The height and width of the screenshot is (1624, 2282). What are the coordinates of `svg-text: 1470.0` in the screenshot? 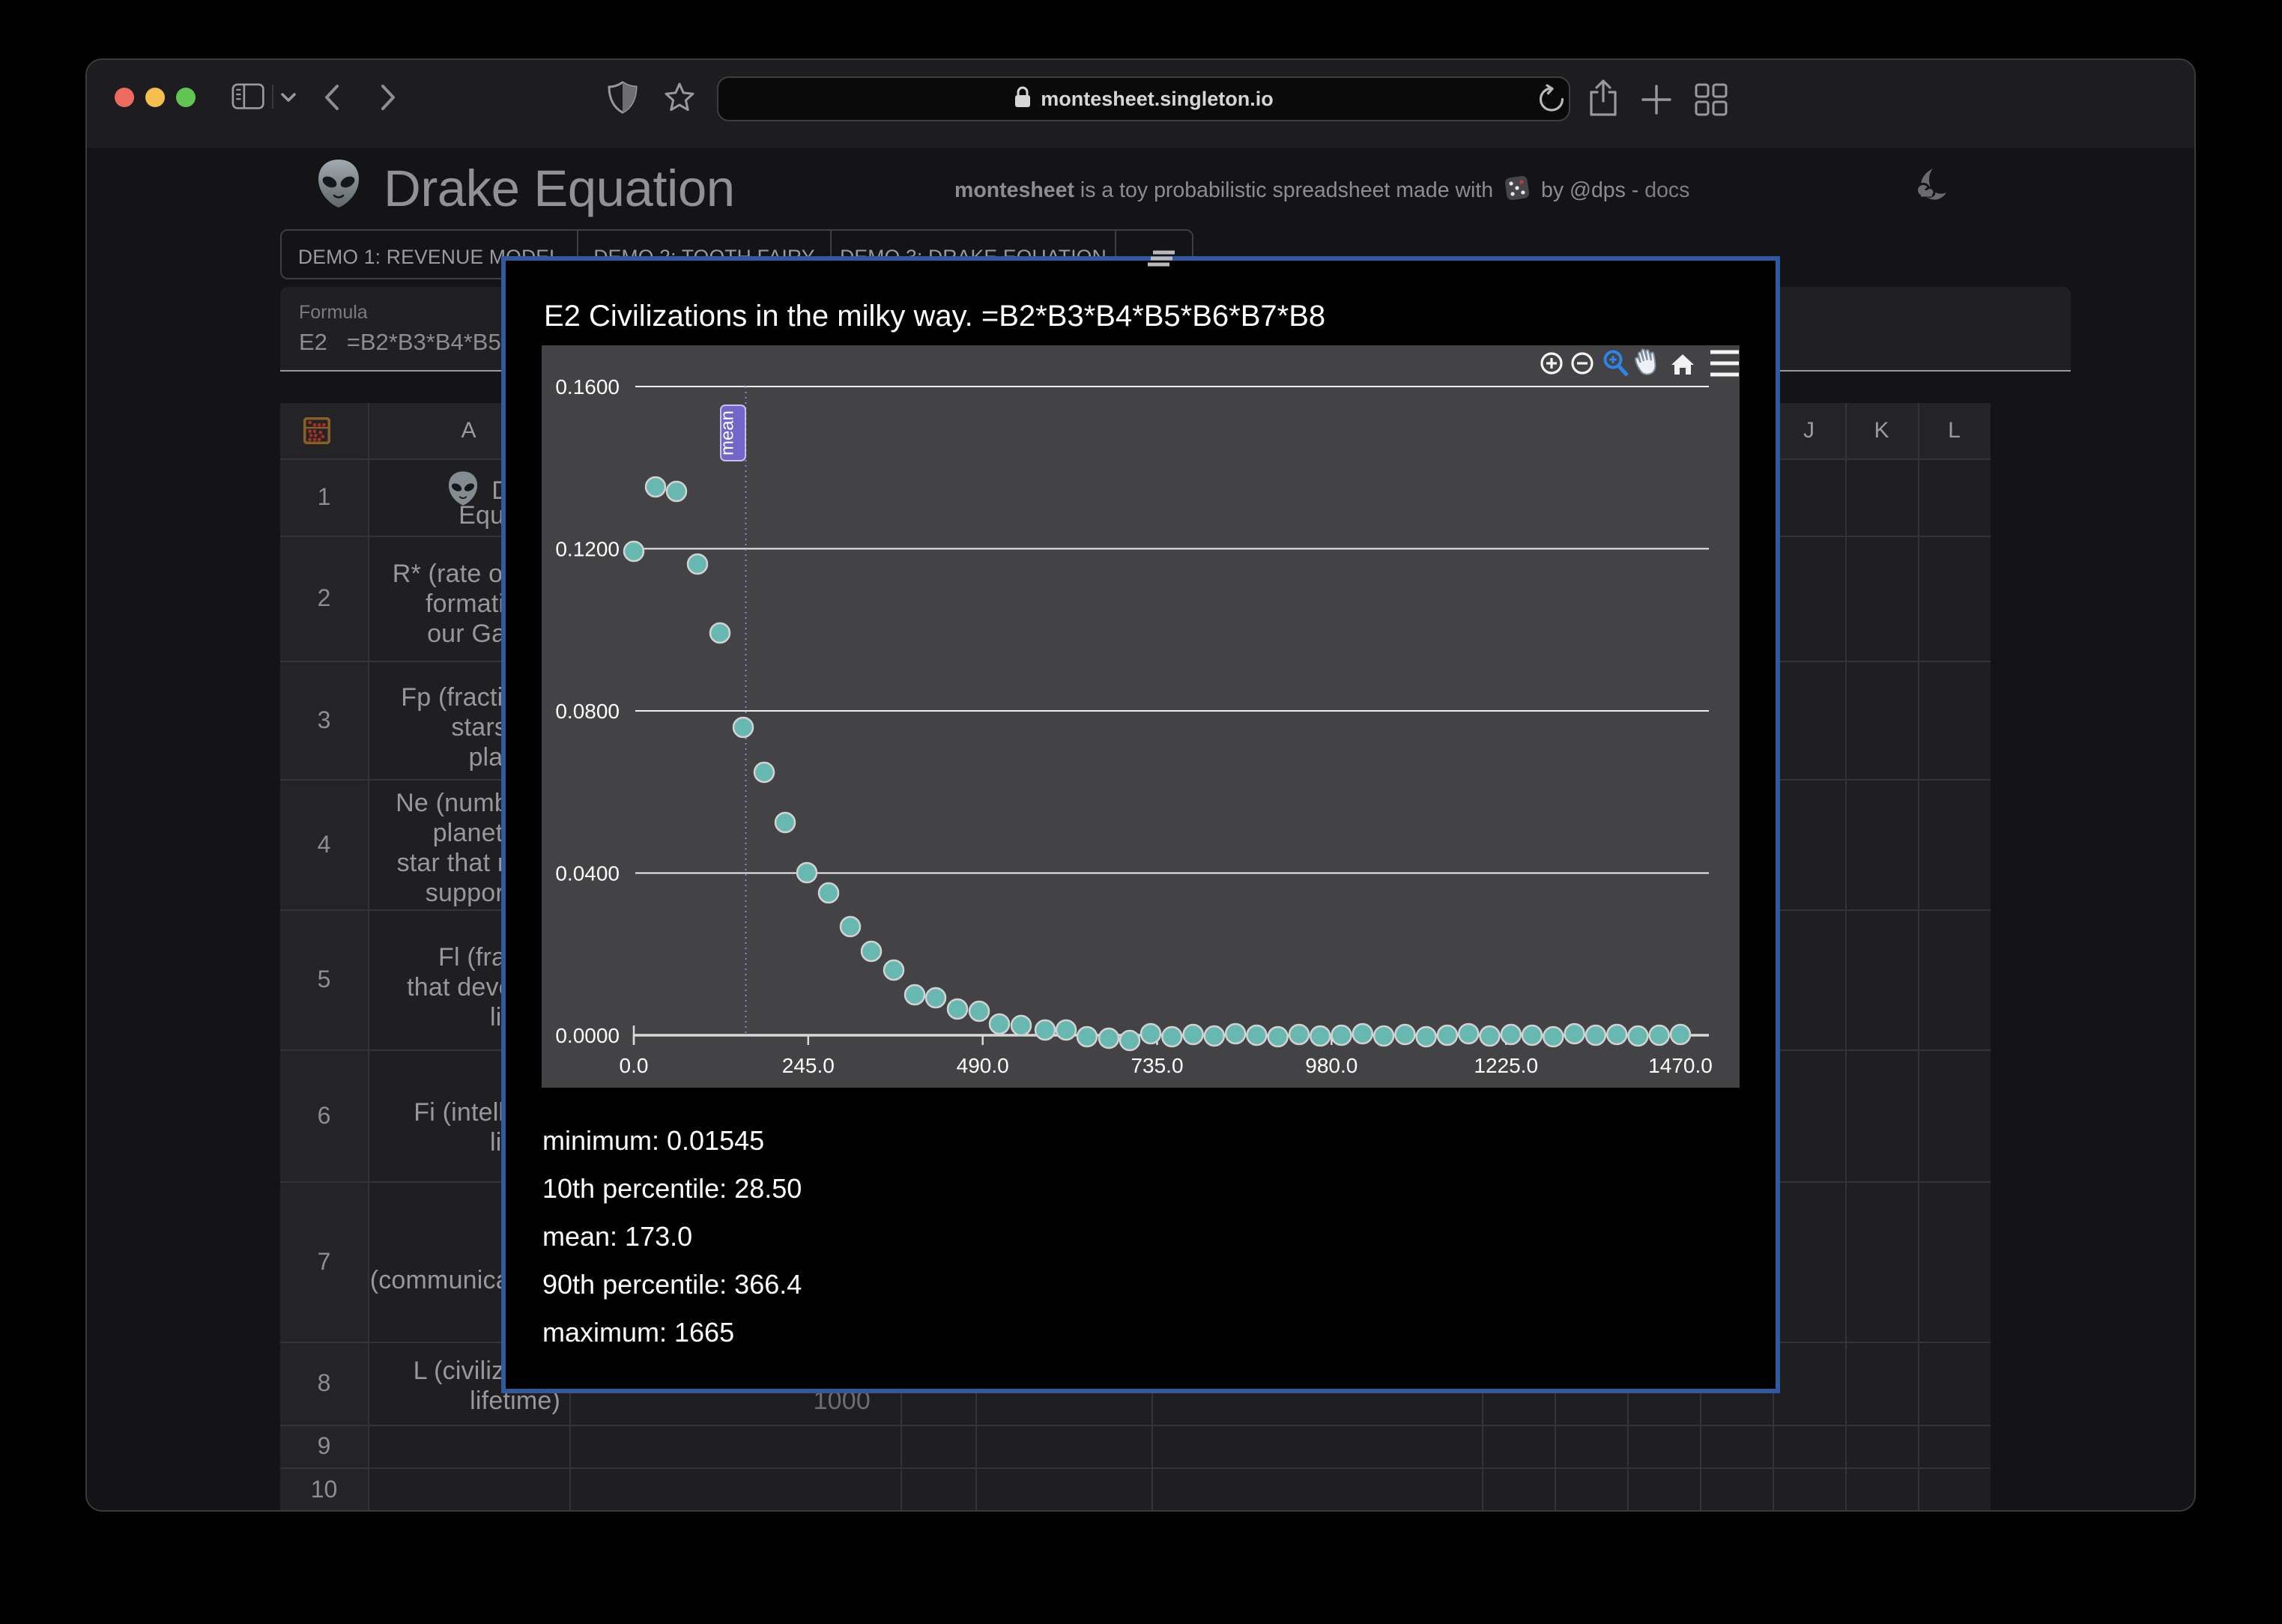 It's located at (1680, 1065).